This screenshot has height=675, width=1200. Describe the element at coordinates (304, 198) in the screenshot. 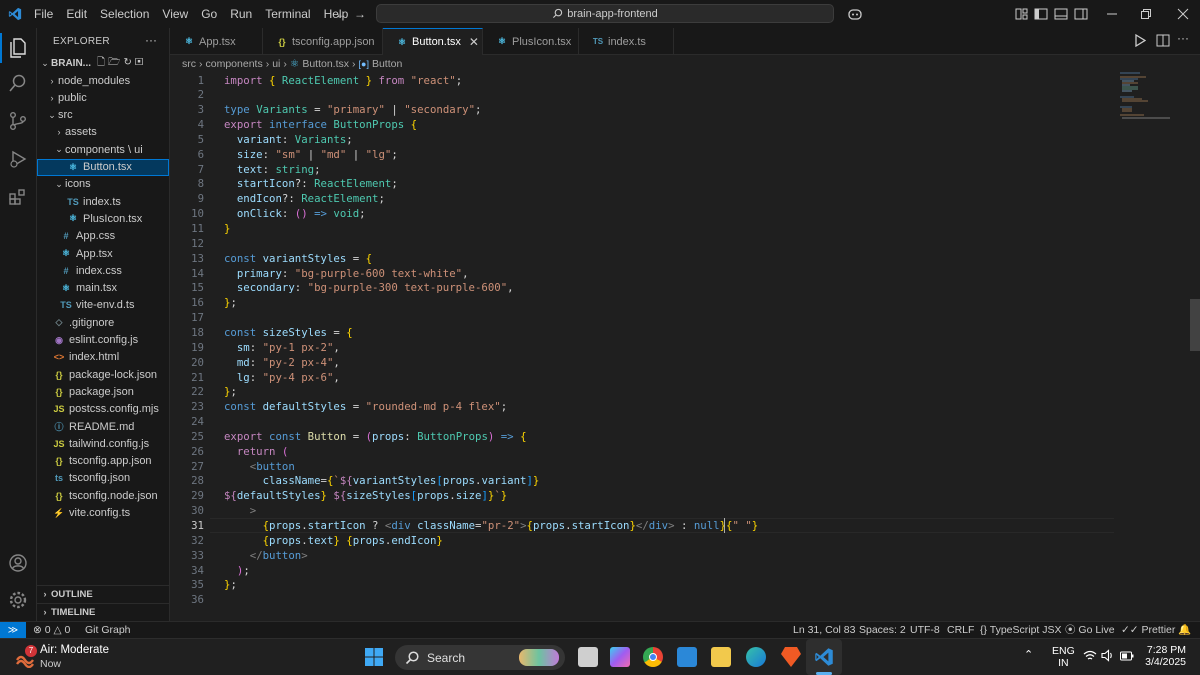

I see `code-line: endIcon?: ReactElement;` at that location.